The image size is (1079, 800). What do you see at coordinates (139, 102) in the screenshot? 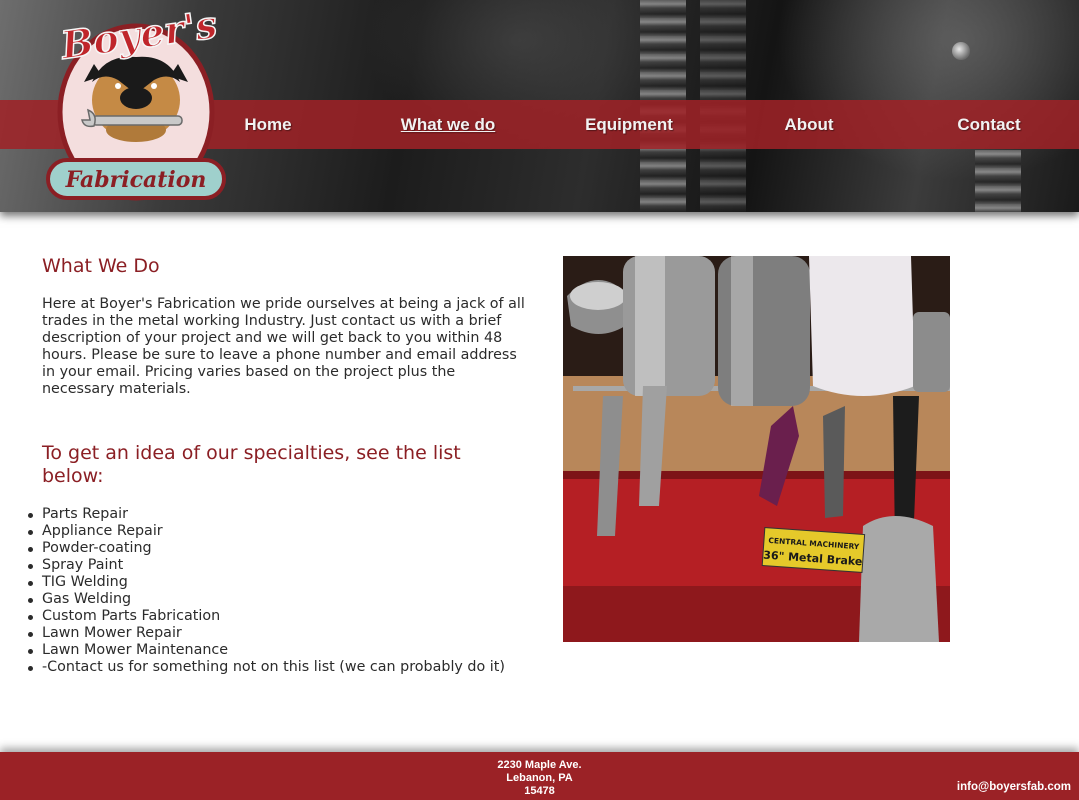
I see `boyers-fabrication-logo: Boyer's Fabrication` at bounding box center [139, 102].